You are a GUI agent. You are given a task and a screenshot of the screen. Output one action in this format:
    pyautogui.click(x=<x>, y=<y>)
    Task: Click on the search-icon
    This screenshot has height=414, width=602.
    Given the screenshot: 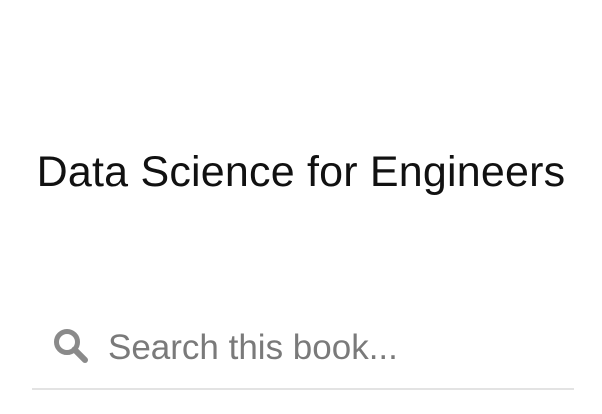 What is the action you would take?
    pyautogui.click(x=71, y=346)
    